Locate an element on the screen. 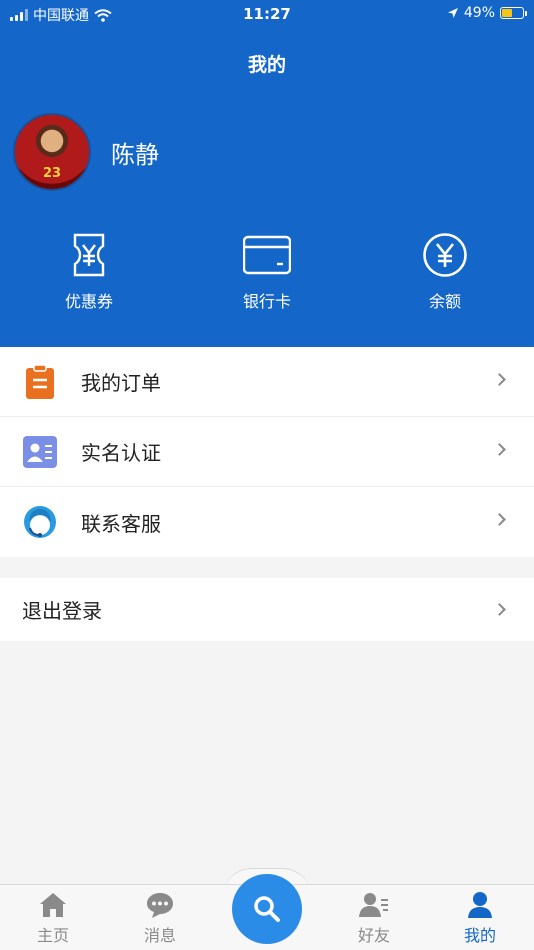 The height and width of the screenshot is (950, 534). message-icon is located at coordinates (160, 905).